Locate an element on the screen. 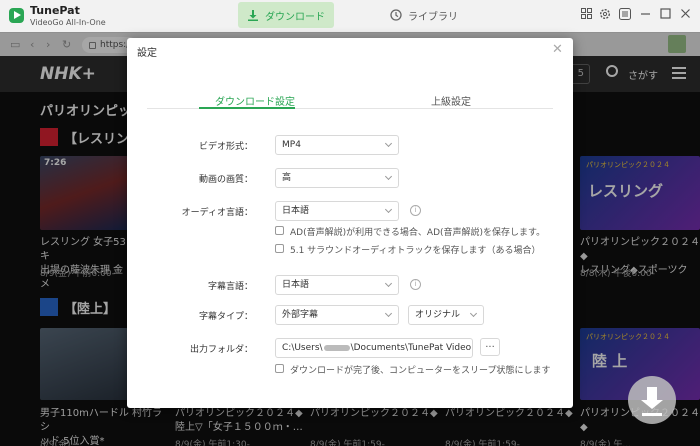 This screenshot has width=700, height=446. video-format-value: MP4 is located at coordinates (291, 145).